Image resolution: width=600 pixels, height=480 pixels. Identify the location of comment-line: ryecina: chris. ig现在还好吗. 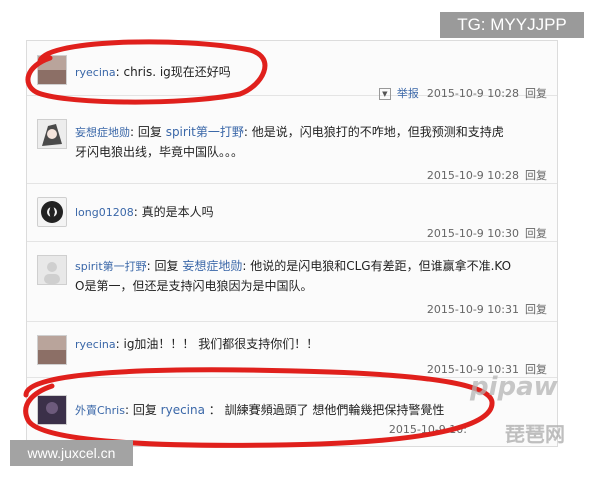
(153, 72).